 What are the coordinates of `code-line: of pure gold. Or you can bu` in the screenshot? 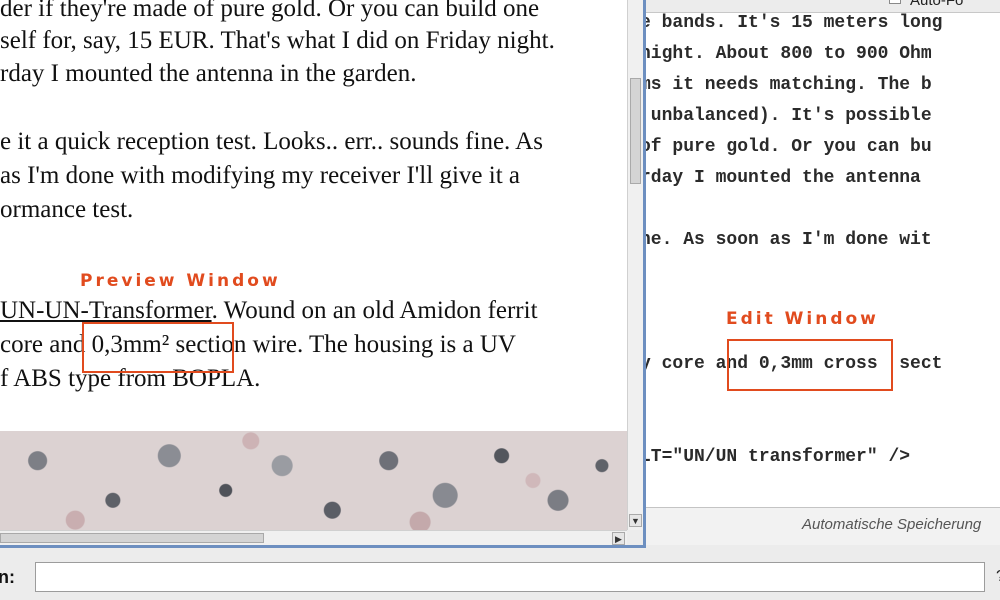 It's located at (786, 147).